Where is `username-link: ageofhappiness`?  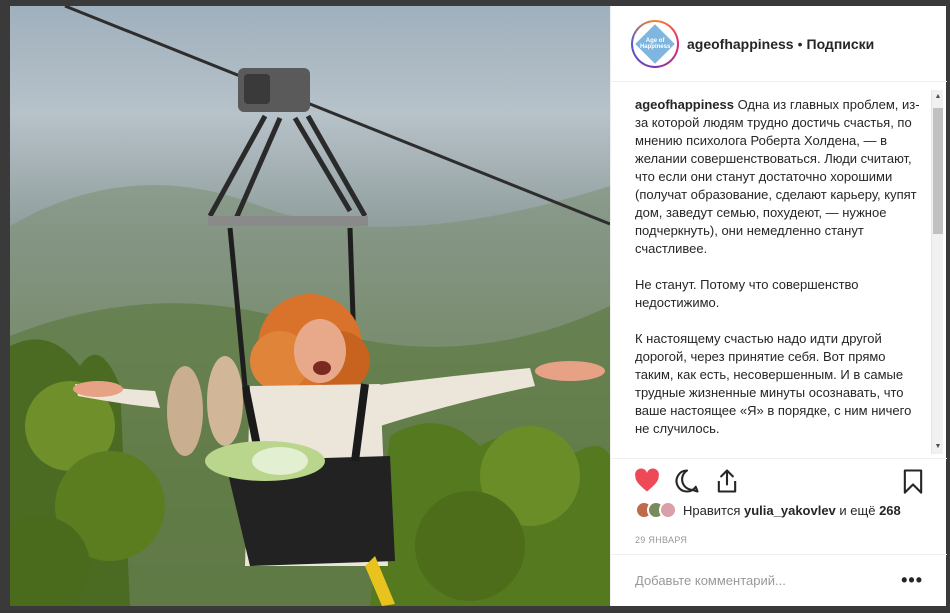
username-link: ageofhappiness is located at coordinates (740, 44).